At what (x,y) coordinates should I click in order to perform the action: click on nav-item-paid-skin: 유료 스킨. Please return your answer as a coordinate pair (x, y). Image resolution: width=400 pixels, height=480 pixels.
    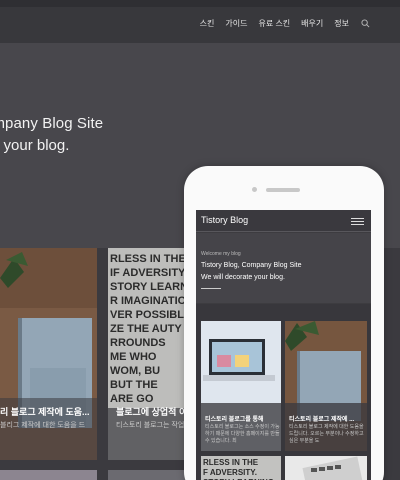
    Looking at the image, I should click on (275, 23).